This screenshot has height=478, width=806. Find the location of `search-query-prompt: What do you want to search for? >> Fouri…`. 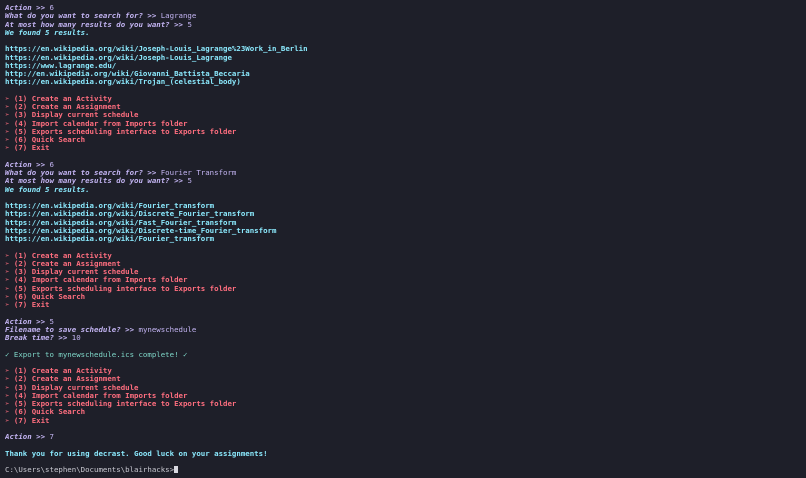

search-query-prompt: What do you want to search for? >> Fouri… is located at coordinates (403, 173).